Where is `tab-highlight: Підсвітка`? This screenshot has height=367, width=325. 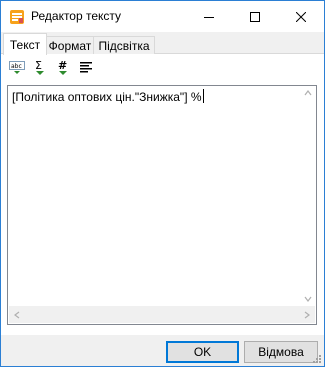
tab-highlight: Підсвітка is located at coordinates (124, 45).